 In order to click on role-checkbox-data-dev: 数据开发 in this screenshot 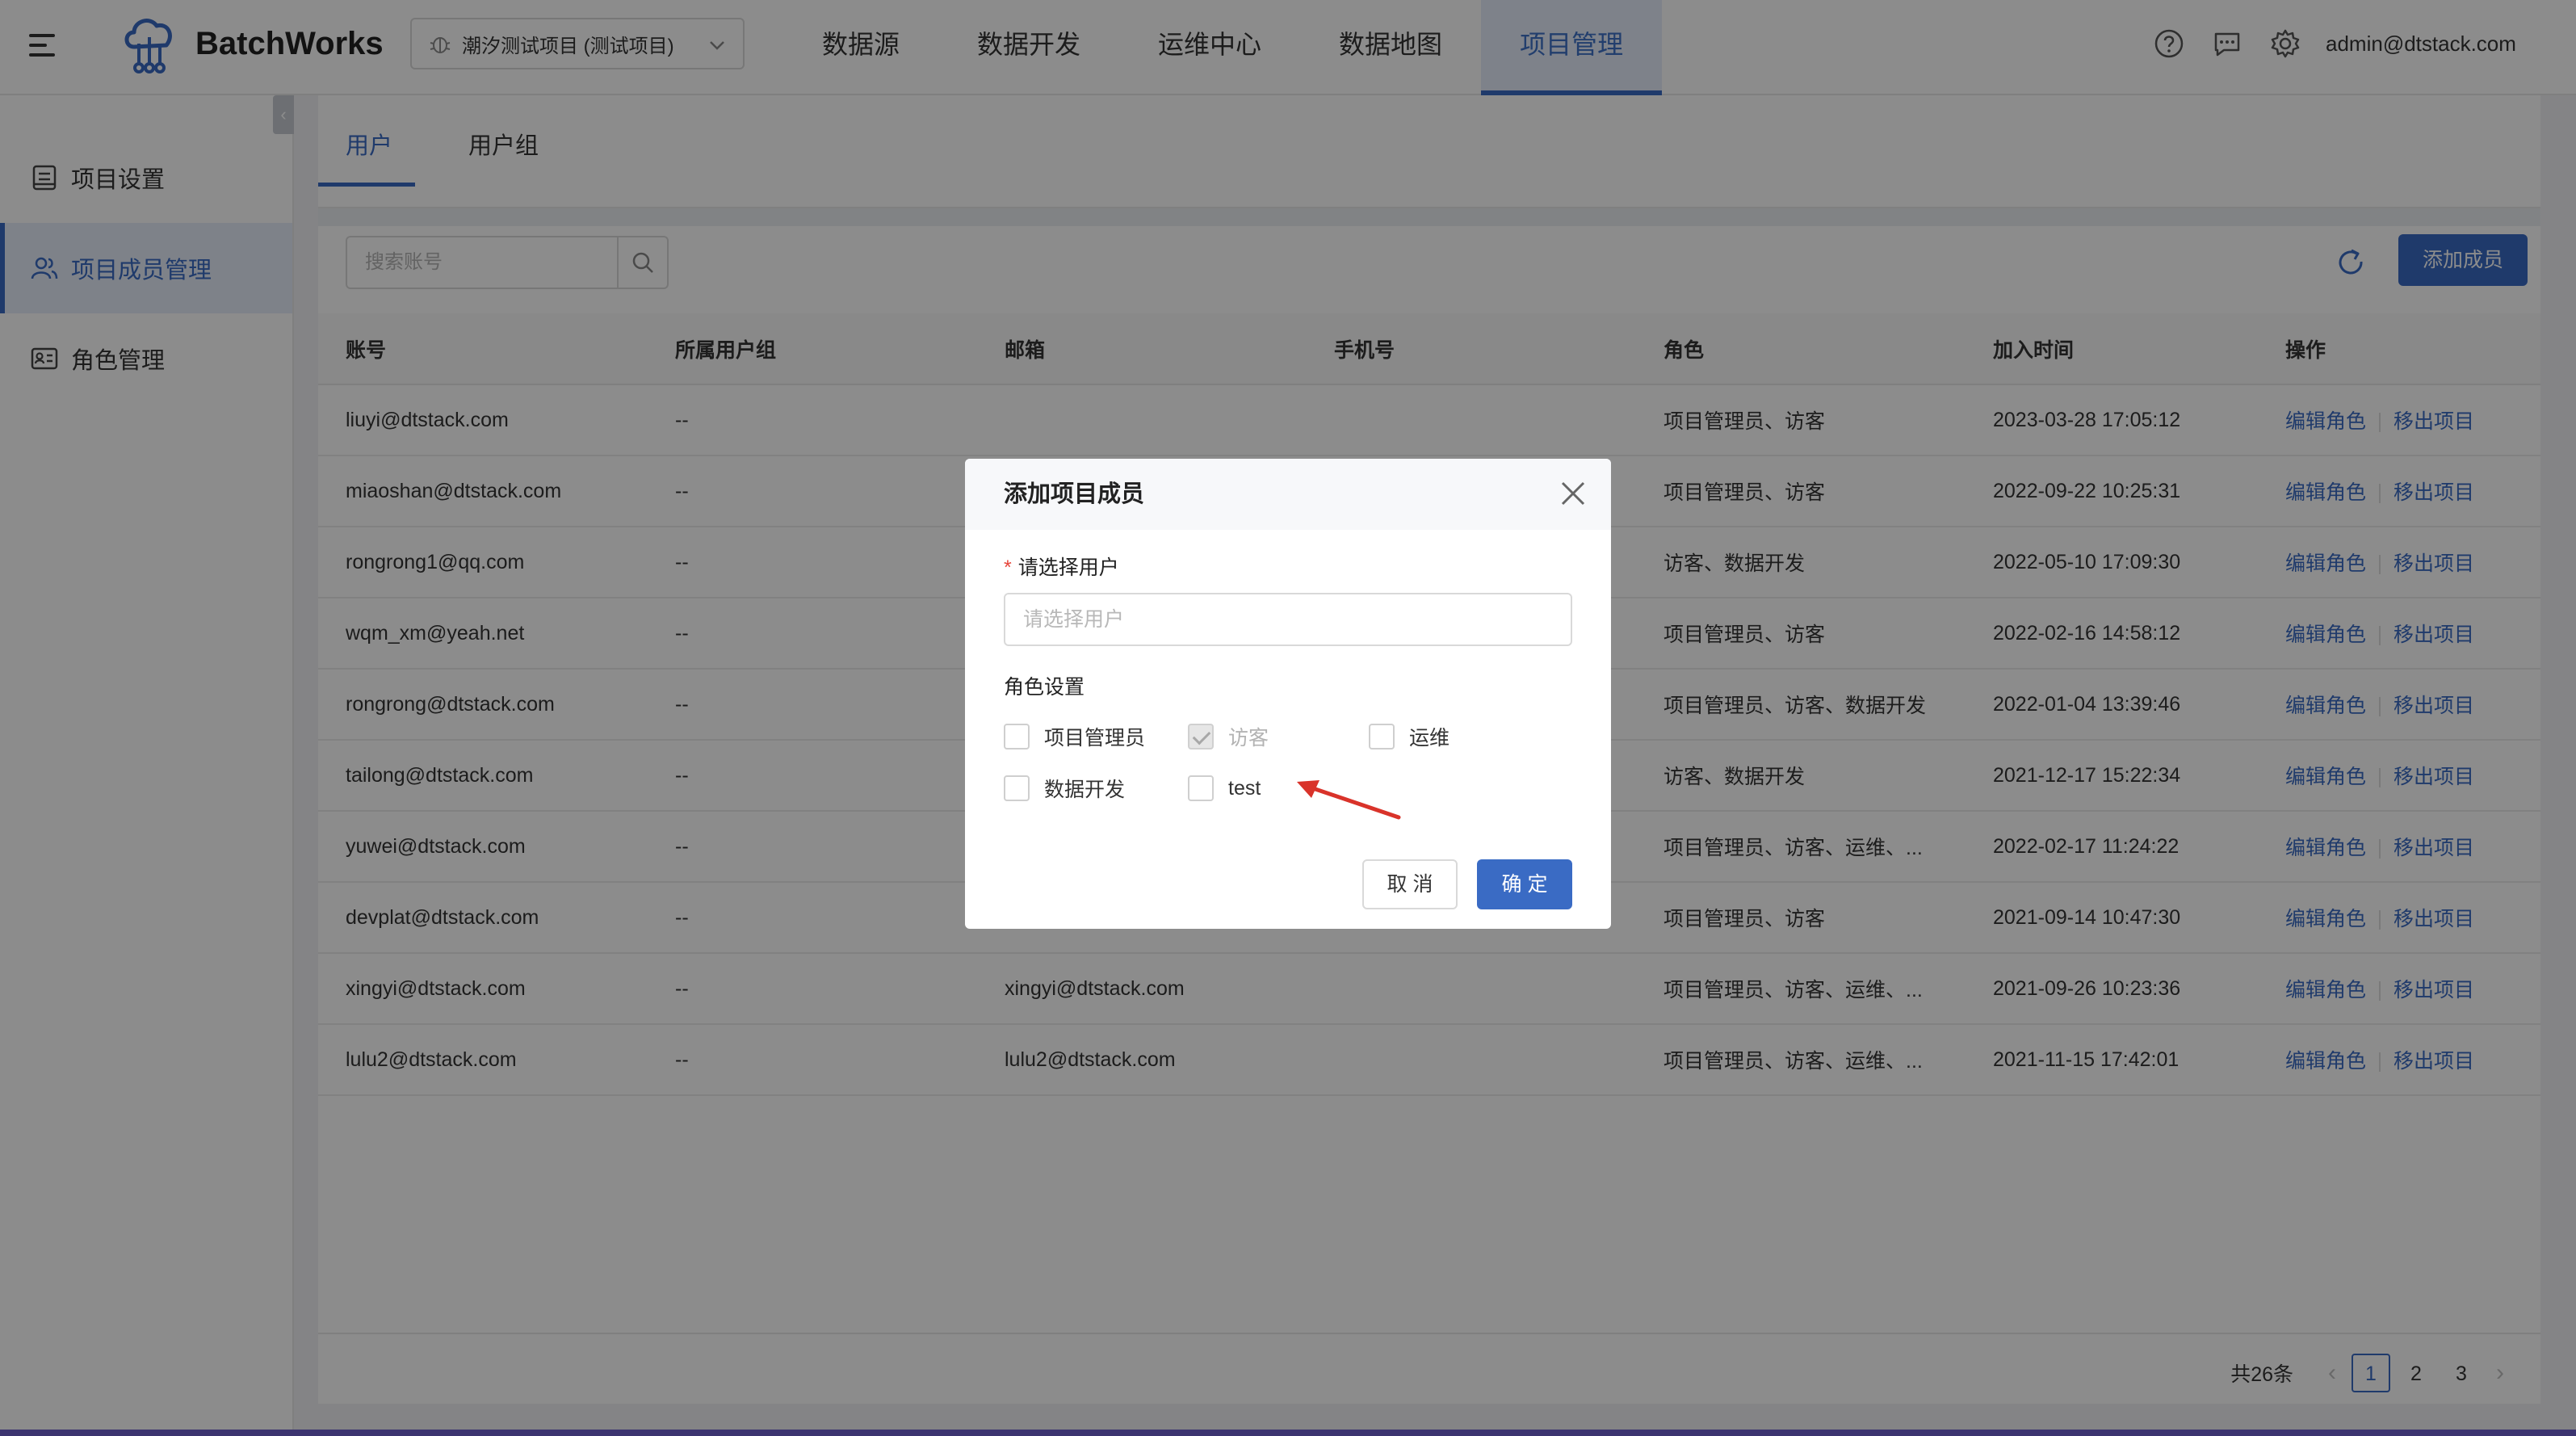, I will do `click(1064, 788)`.